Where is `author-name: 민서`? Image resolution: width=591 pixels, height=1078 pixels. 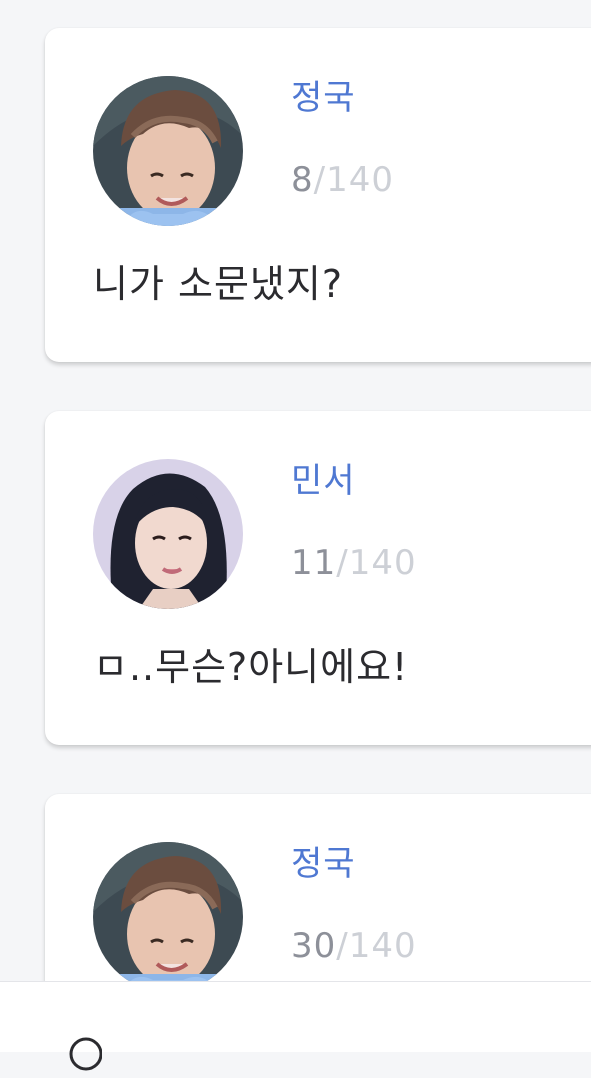
author-name: 민서 is located at coordinates (323, 481).